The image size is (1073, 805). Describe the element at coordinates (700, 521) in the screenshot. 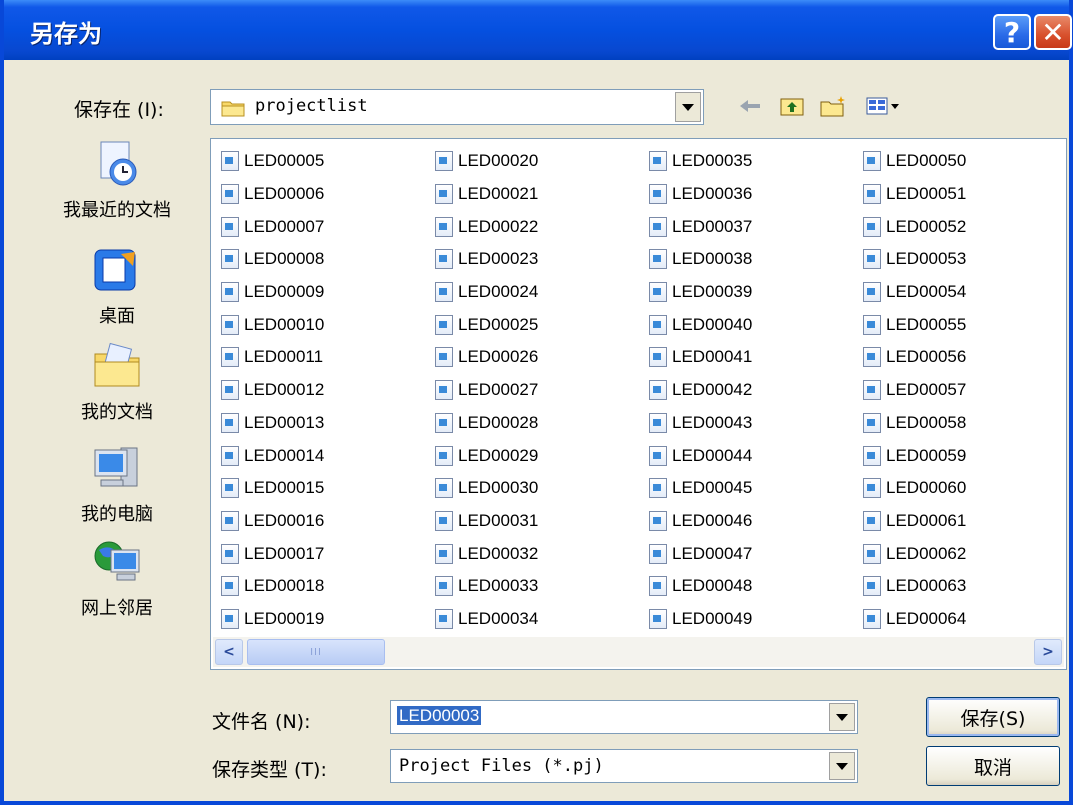

I see `file-item: LED00046` at that location.